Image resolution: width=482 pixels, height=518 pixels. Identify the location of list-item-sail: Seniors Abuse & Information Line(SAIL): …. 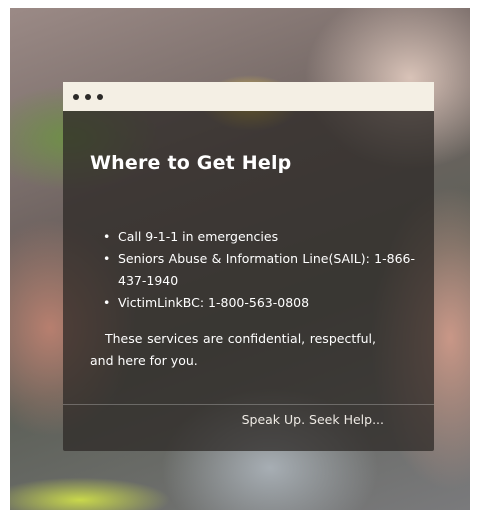
(259, 270).